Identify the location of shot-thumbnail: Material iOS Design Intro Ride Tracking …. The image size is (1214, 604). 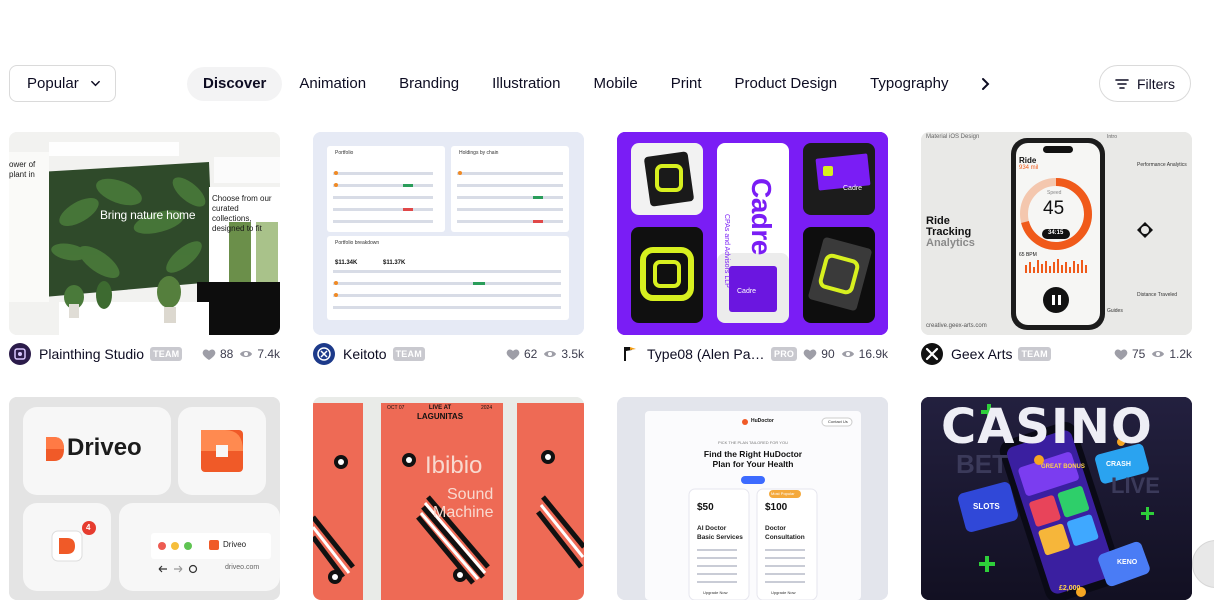
(1056, 233).